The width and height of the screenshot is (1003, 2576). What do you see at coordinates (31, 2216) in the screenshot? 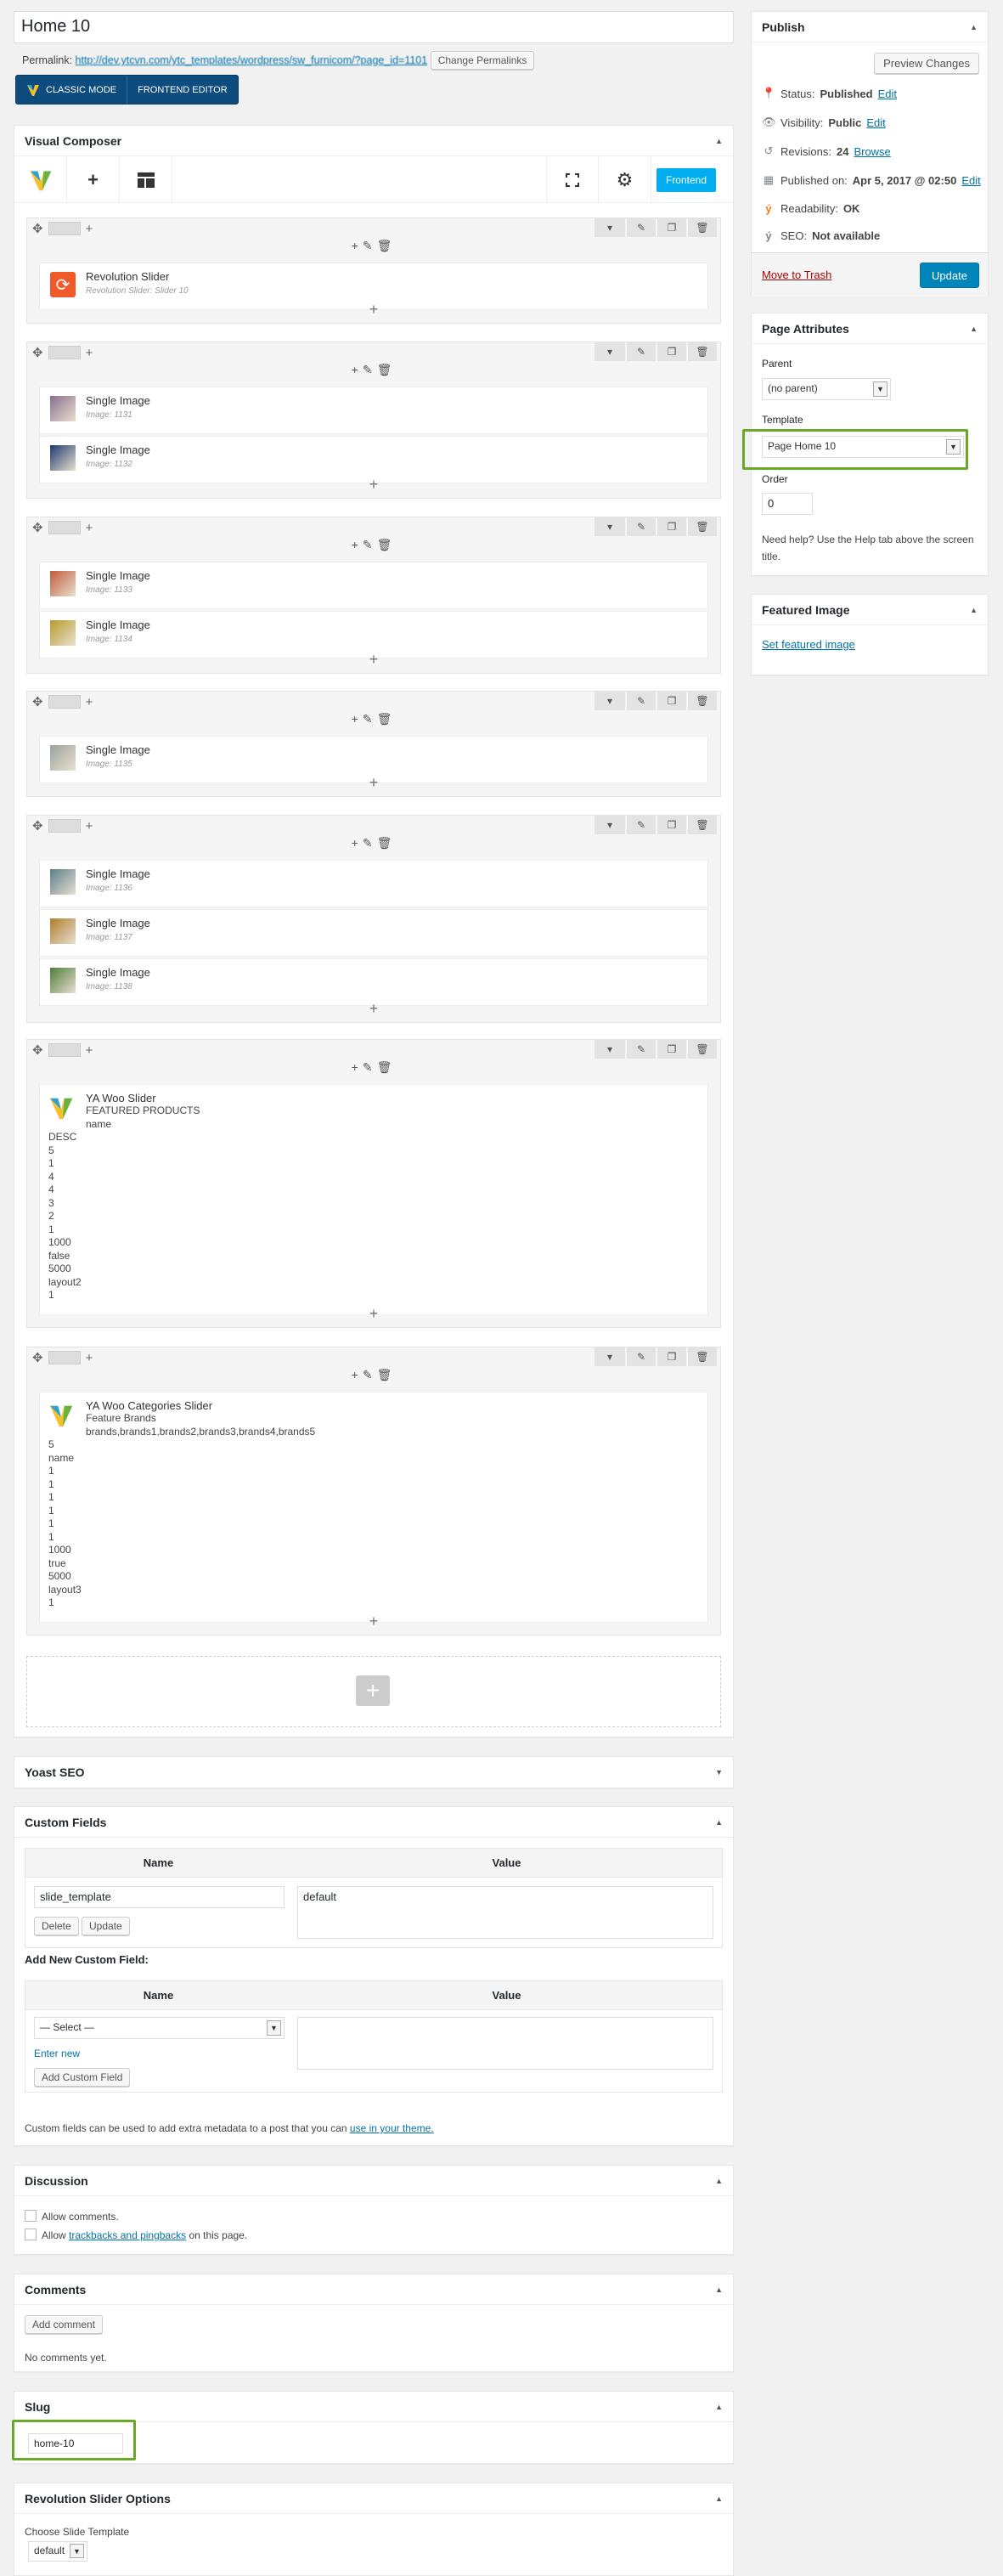
I see `allow-comments-checkbox` at bounding box center [31, 2216].